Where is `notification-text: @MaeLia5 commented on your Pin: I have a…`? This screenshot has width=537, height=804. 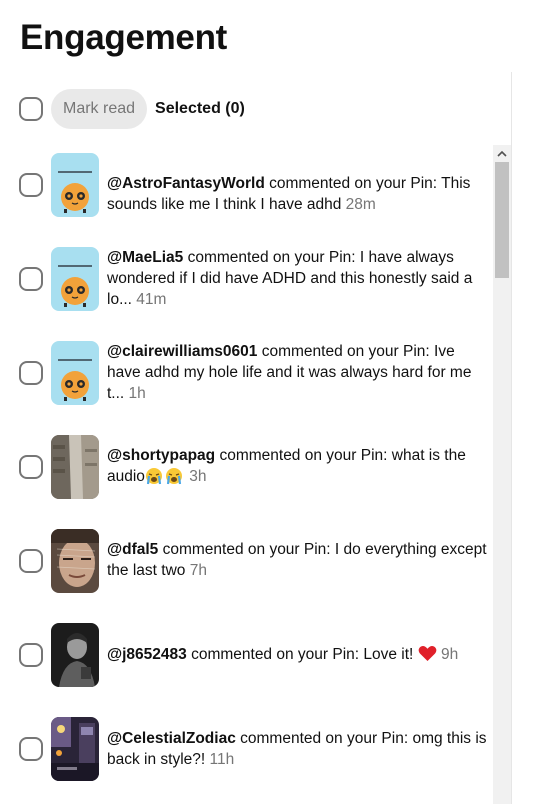 notification-text: @MaeLia5 commented on your Pin: I have a… is located at coordinates (297, 278).